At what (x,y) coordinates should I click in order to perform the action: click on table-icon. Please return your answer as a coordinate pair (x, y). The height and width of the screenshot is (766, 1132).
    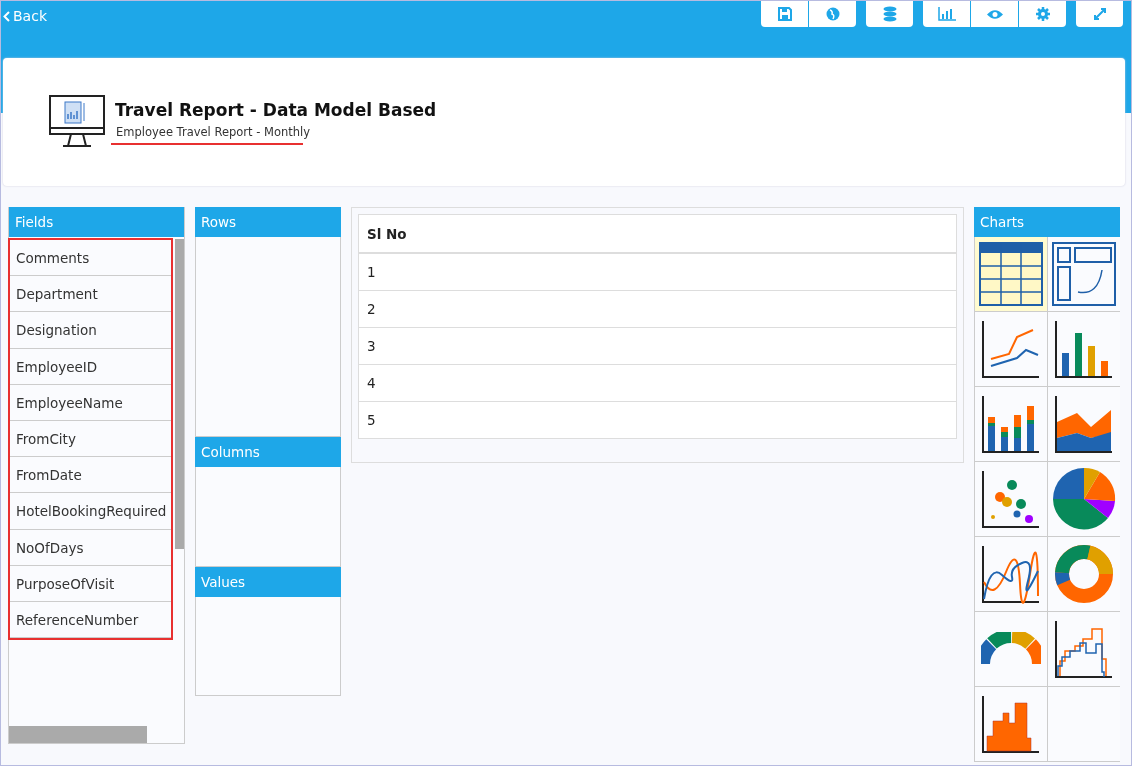
    Looking at the image, I should click on (1011, 274).